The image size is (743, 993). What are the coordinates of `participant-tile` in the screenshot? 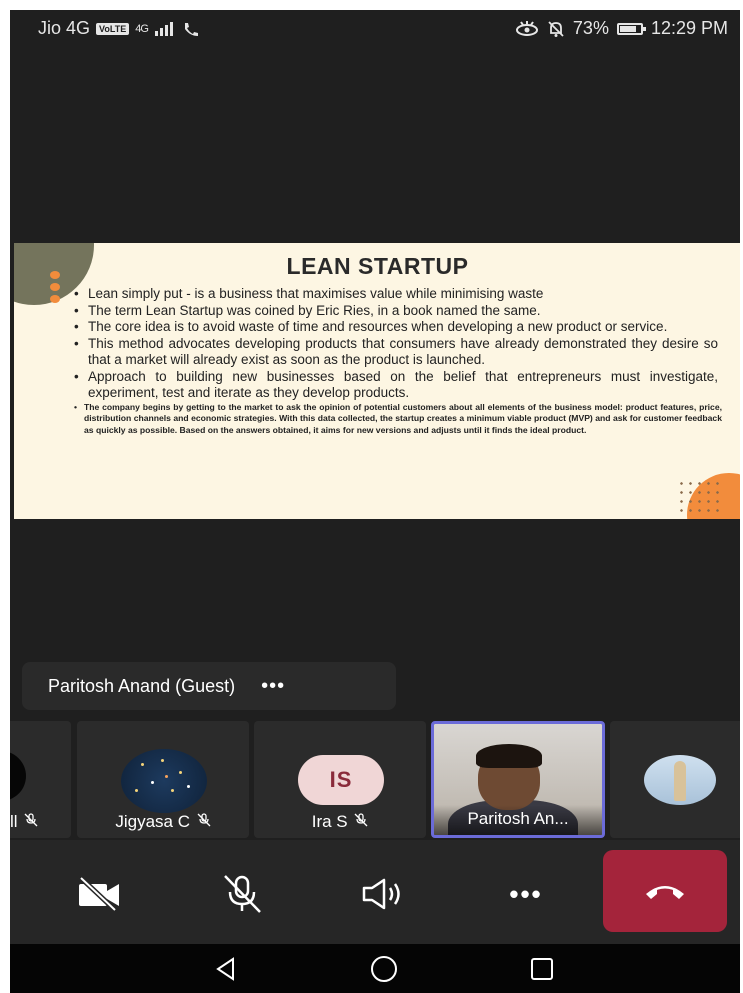 It's located at (675, 779).